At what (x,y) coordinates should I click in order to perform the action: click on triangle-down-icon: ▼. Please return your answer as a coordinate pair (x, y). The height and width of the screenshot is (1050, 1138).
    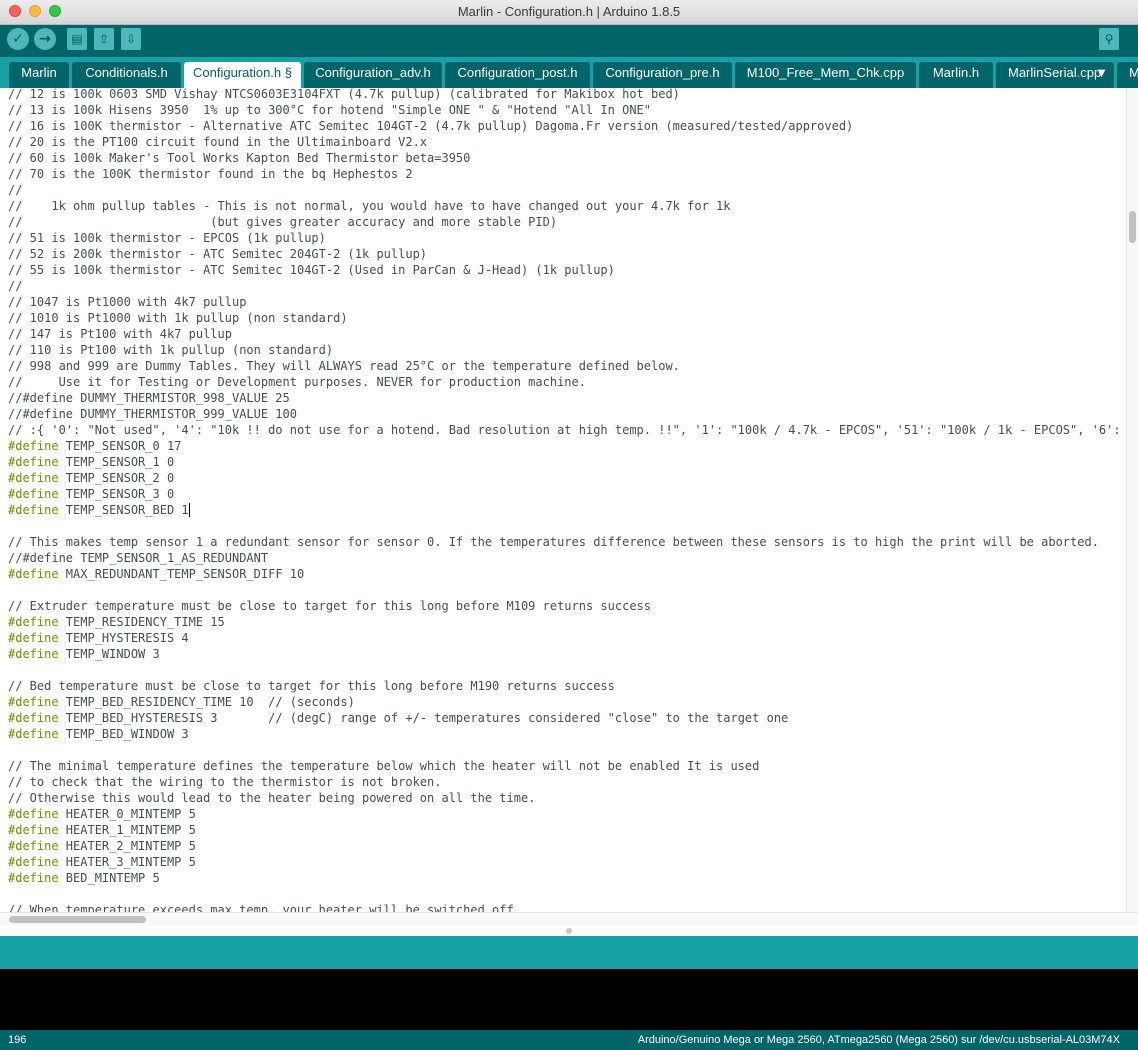
    Looking at the image, I should click on (1101, 73).